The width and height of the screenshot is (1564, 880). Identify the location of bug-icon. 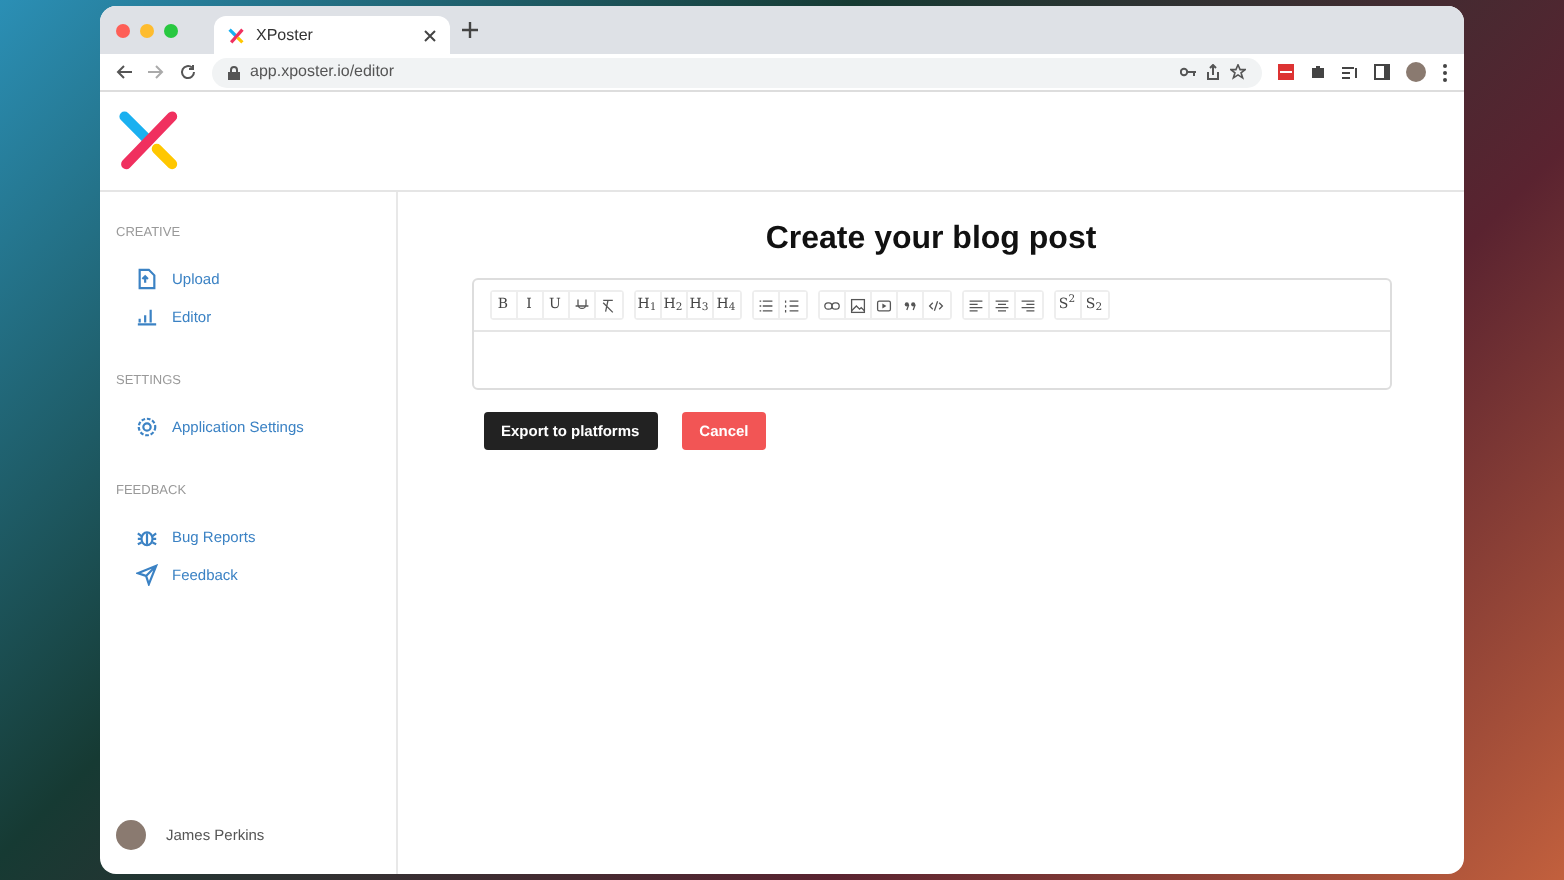
(147, 537).